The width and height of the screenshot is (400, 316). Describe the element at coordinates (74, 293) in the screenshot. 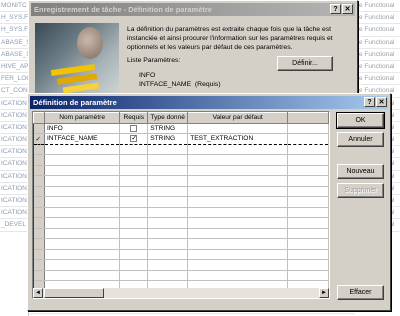

I see `scroll-thumb` at that location.